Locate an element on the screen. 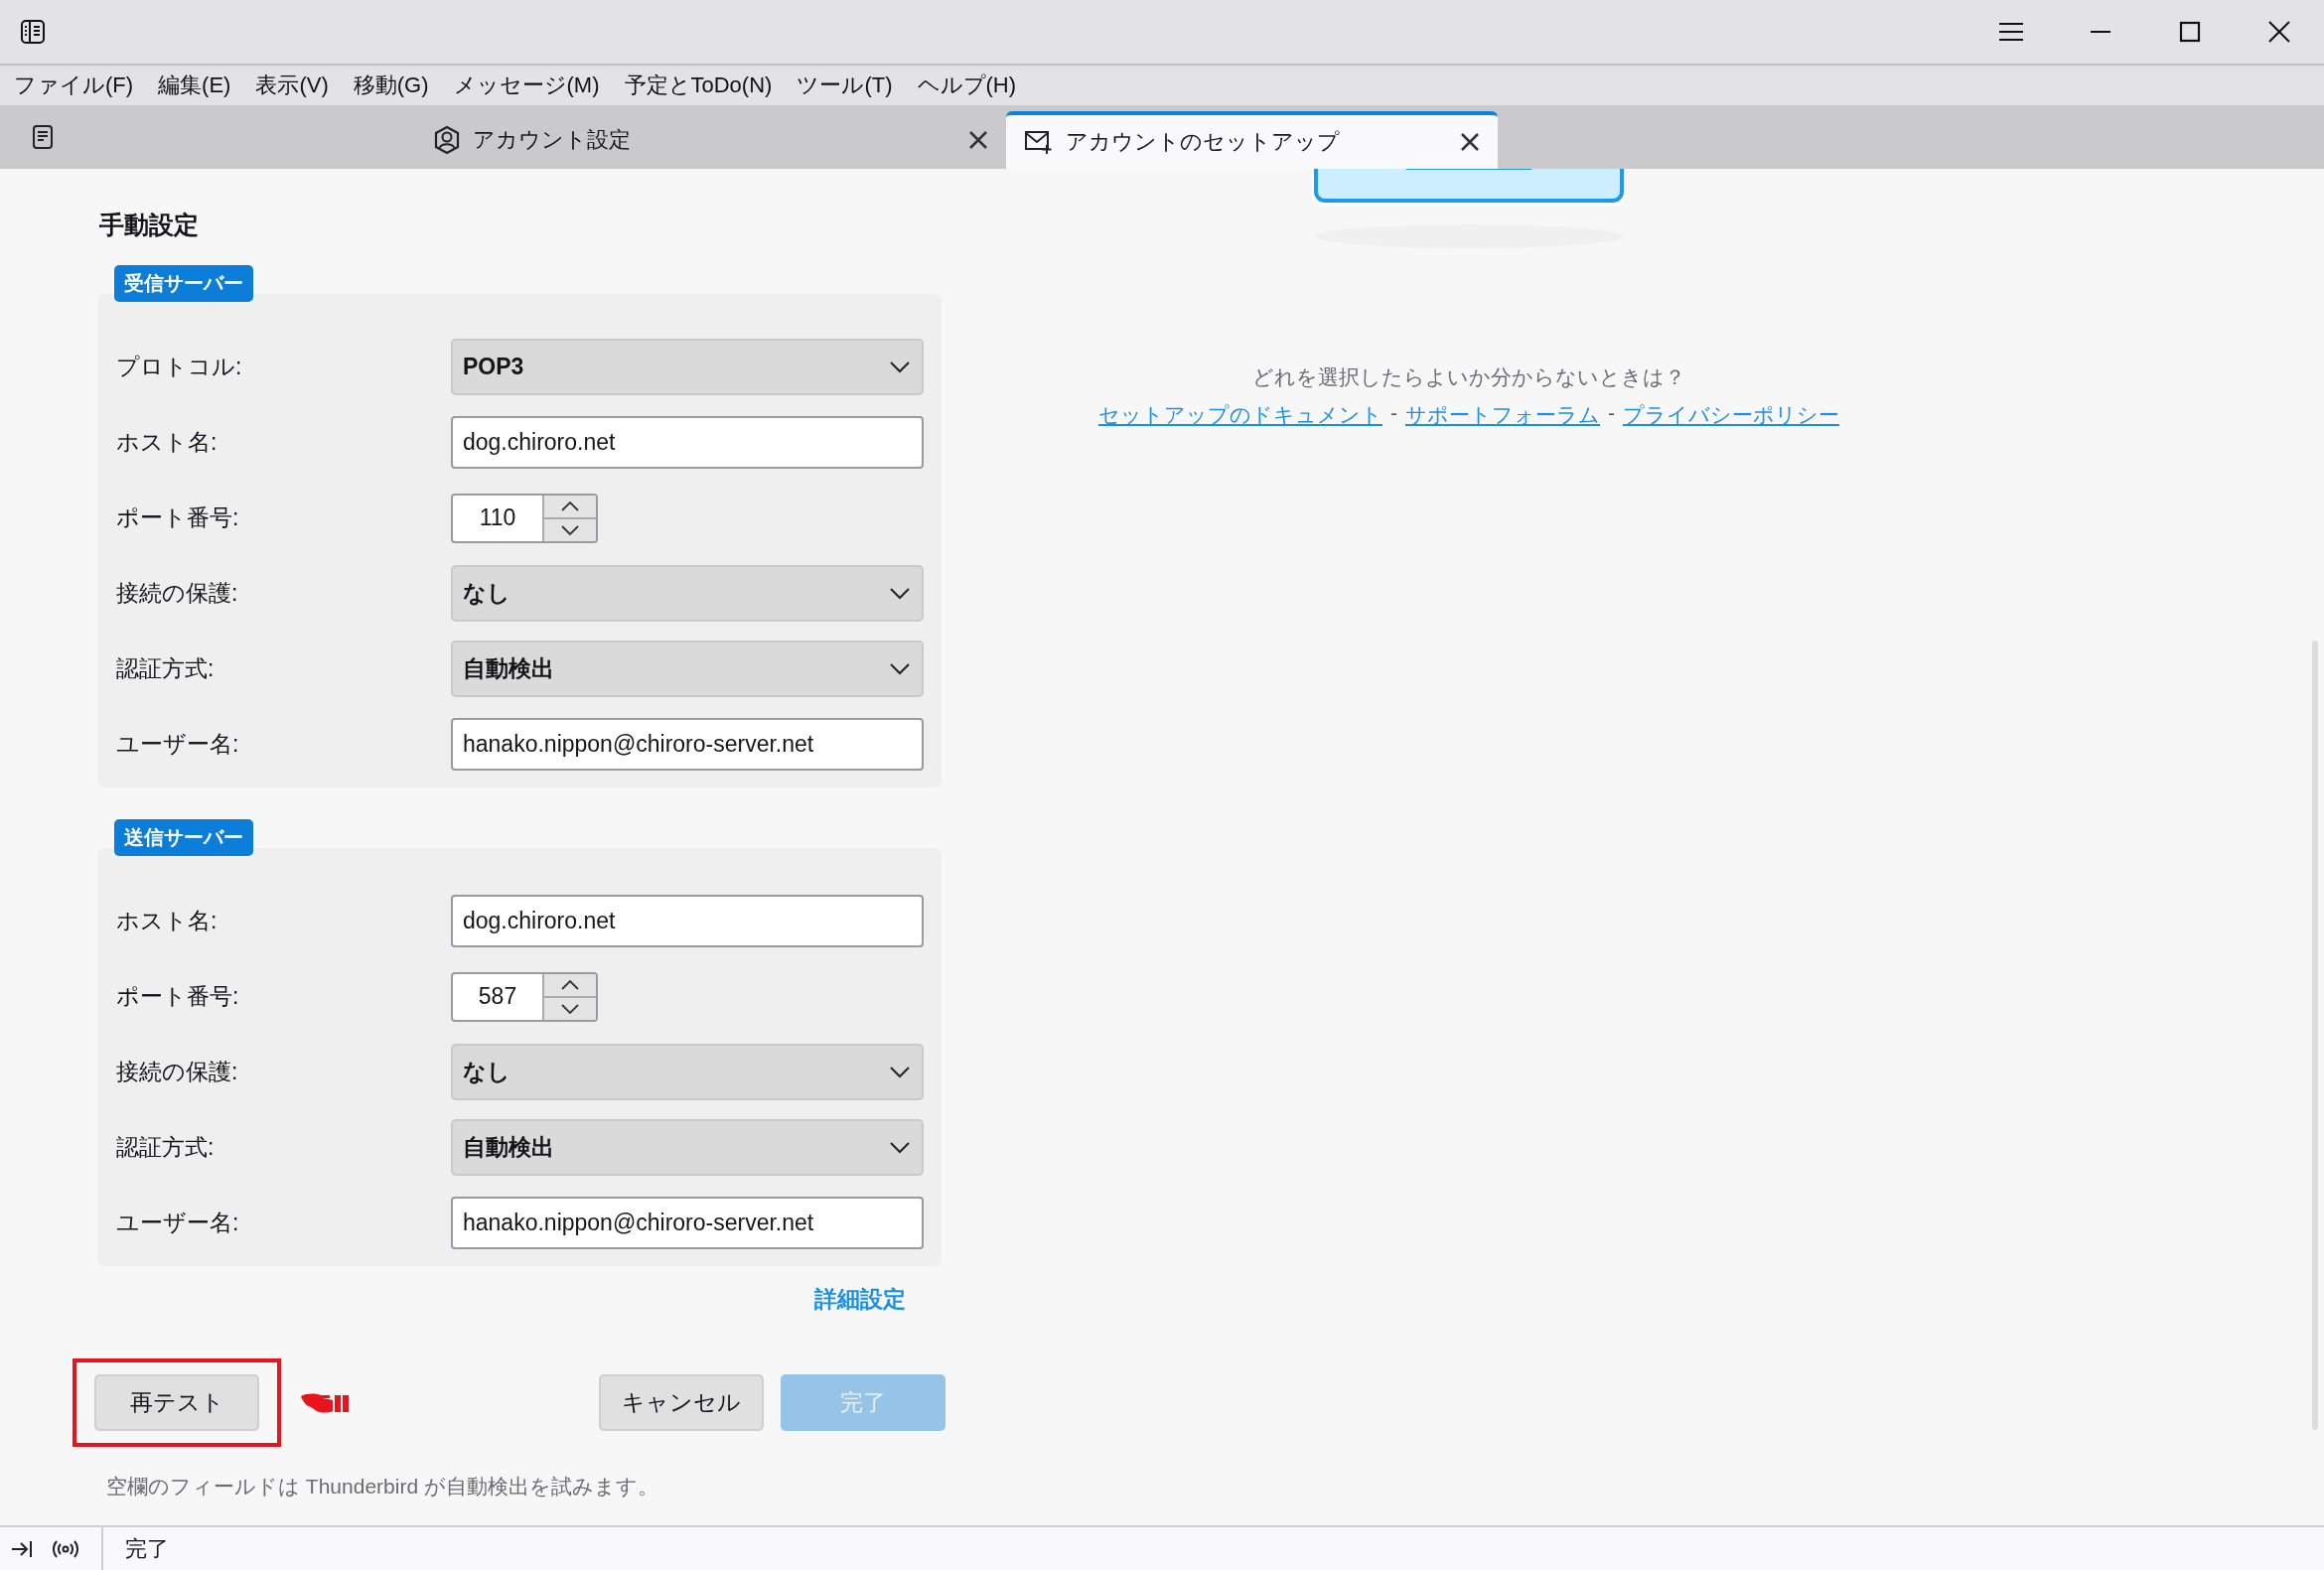  tab-label: アカウントのセットアップ is located at coordinates (1203, 142).